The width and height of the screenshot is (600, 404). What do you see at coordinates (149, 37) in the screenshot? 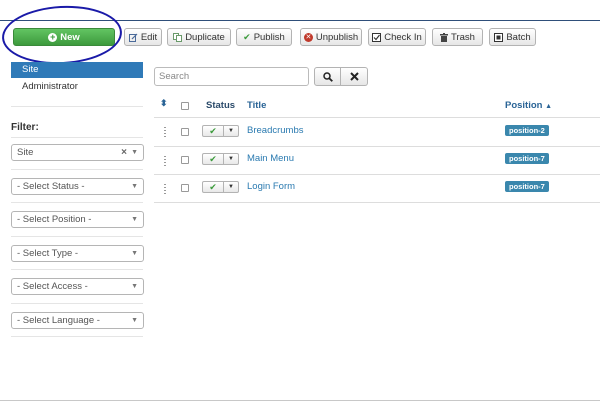
I see `edit-button-label: Edit` at bounding box center [149, 37].